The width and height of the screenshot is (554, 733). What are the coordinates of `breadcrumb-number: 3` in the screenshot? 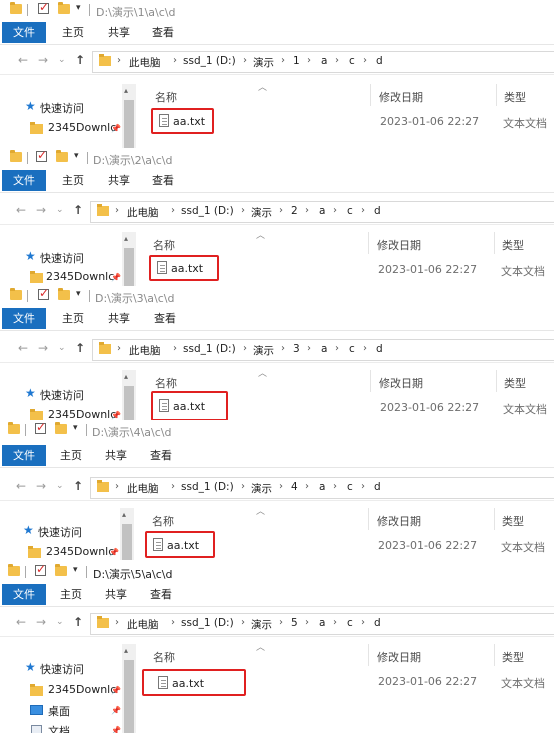 It's located at (296, 349).